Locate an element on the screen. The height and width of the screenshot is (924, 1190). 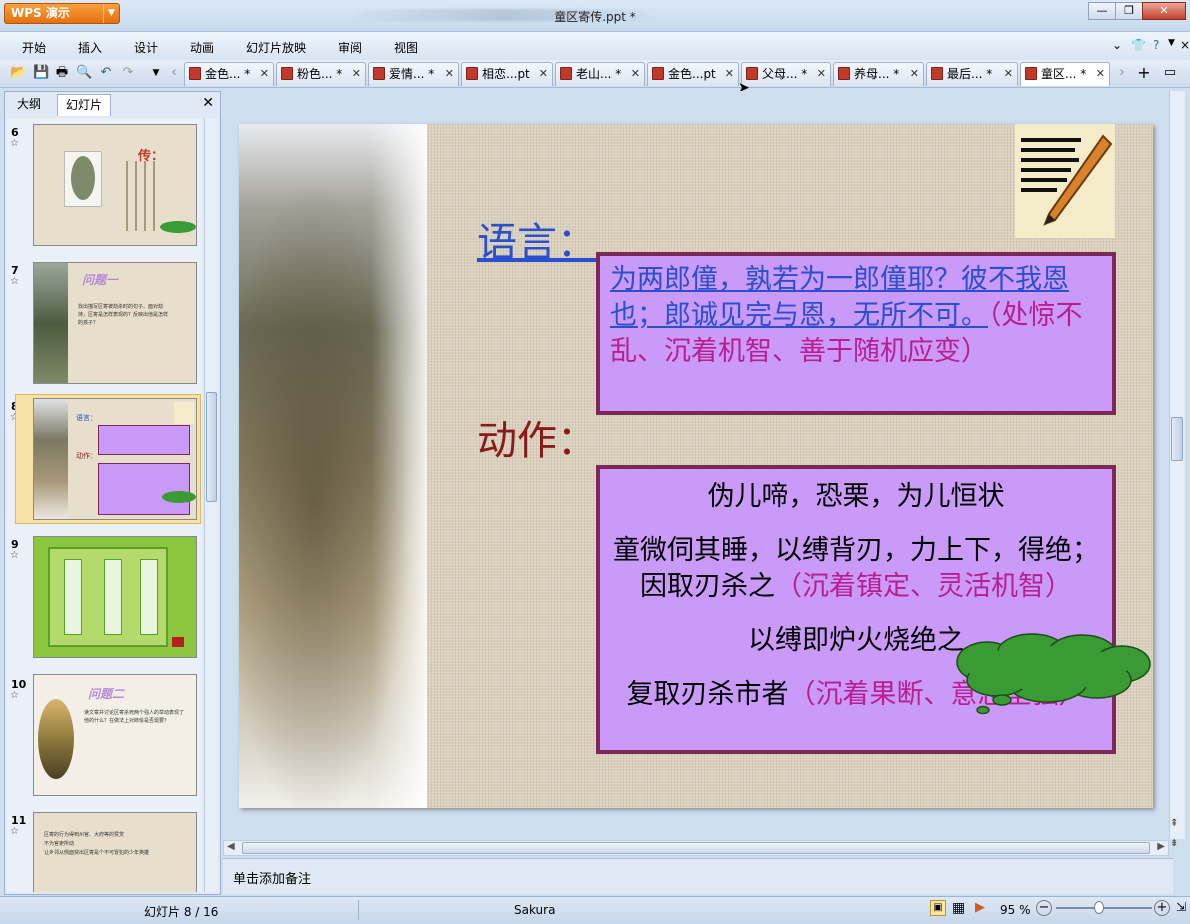
slide-thumb-8: 语言： 动作： is located at coordinates (115, 459).